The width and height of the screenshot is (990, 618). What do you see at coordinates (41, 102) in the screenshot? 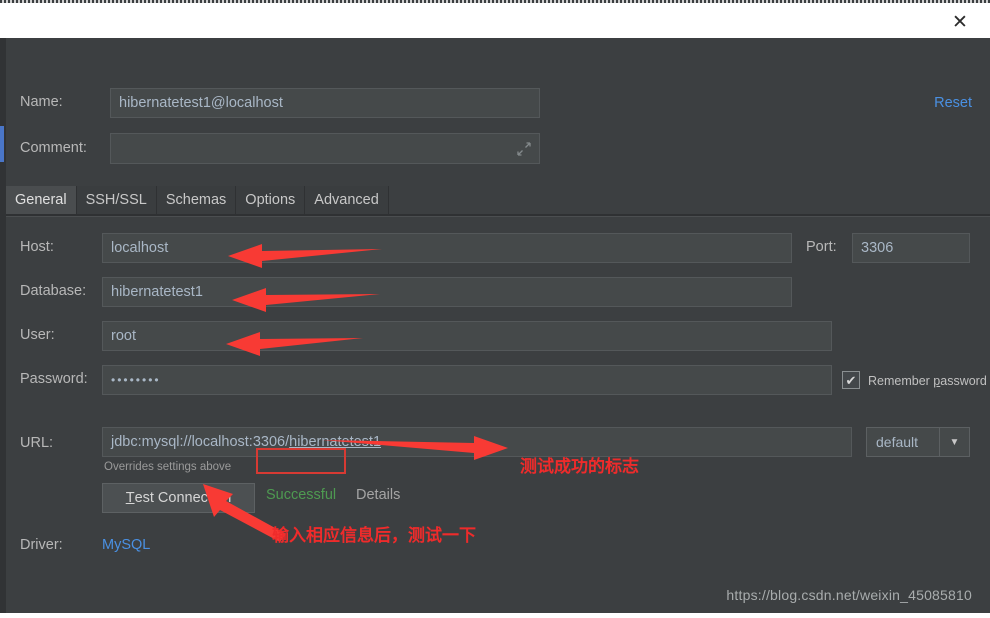
I see `name-label: Name:` at bounding box center [41, 102].